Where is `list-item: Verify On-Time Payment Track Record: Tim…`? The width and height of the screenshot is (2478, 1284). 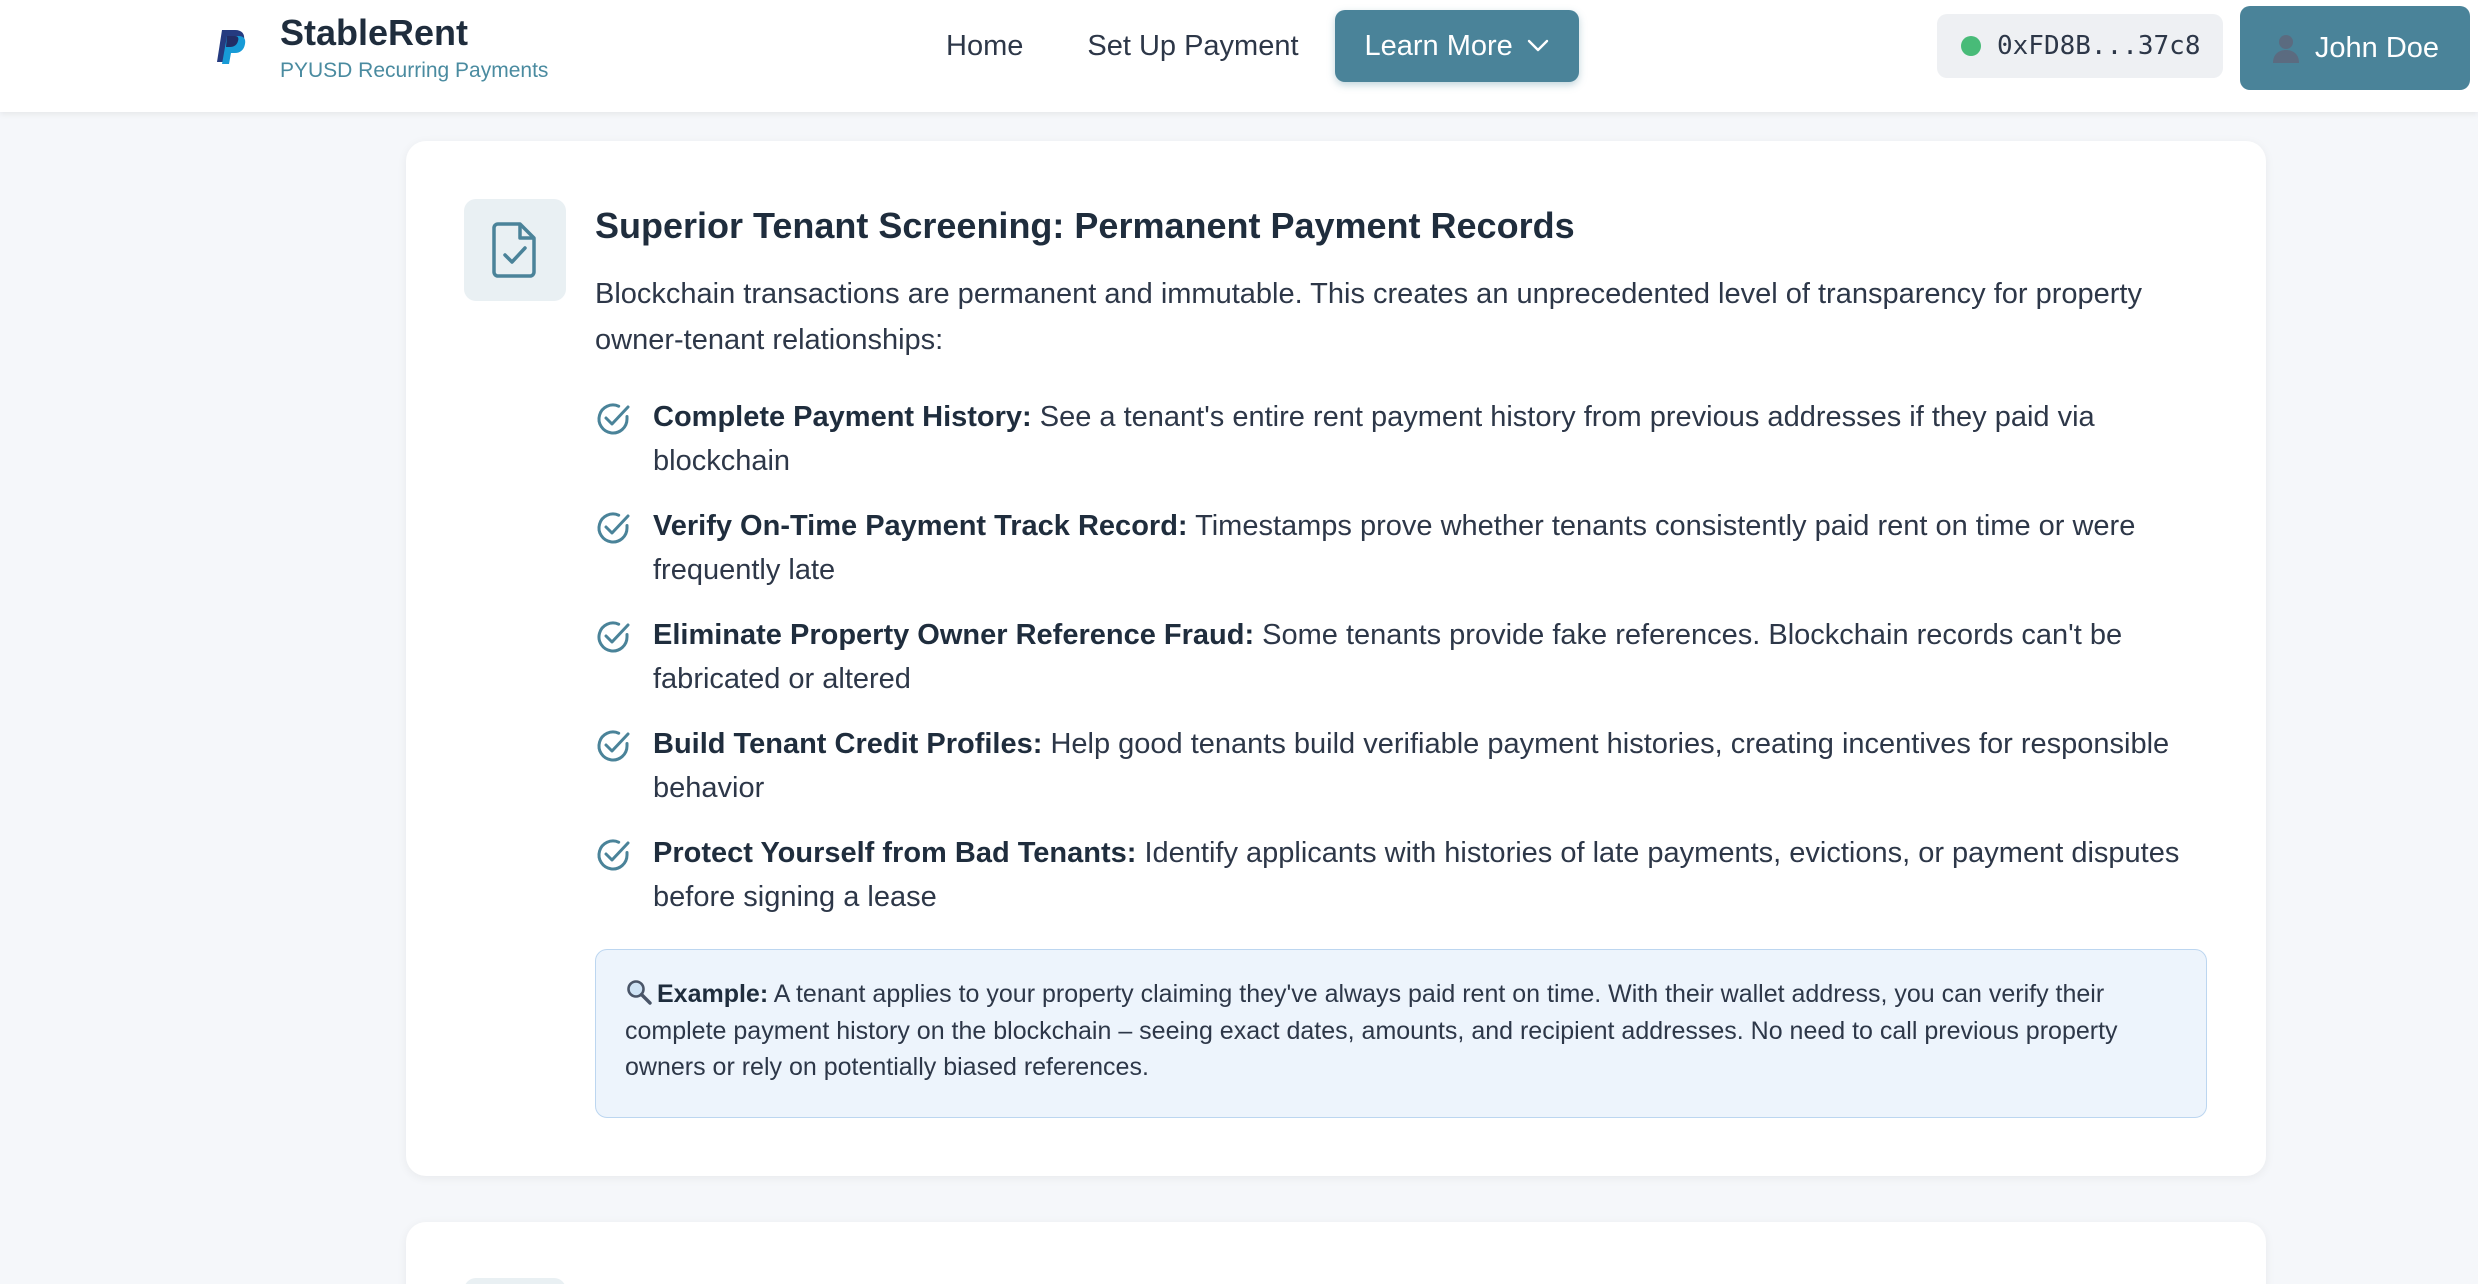 list-item: Verify On-Time Payment Track Record: Tim… is located at coordinates (1415, 548).